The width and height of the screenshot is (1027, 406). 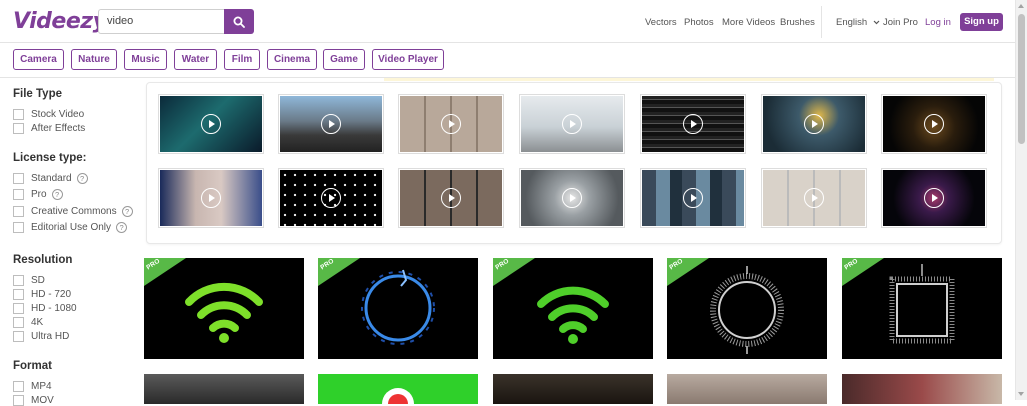 What do you see at coordinates (41, 386) in the screenshot?
I see `option-label: MP4` at bounding box center [41, 386].